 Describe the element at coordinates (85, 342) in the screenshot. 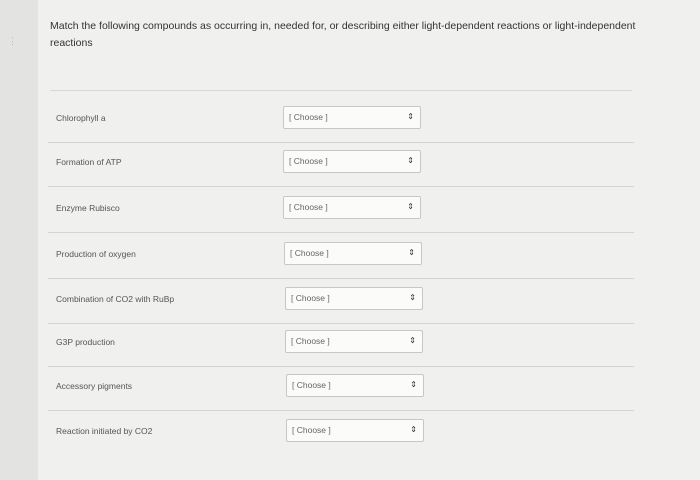

I see `row-label: G3P production` at that location.